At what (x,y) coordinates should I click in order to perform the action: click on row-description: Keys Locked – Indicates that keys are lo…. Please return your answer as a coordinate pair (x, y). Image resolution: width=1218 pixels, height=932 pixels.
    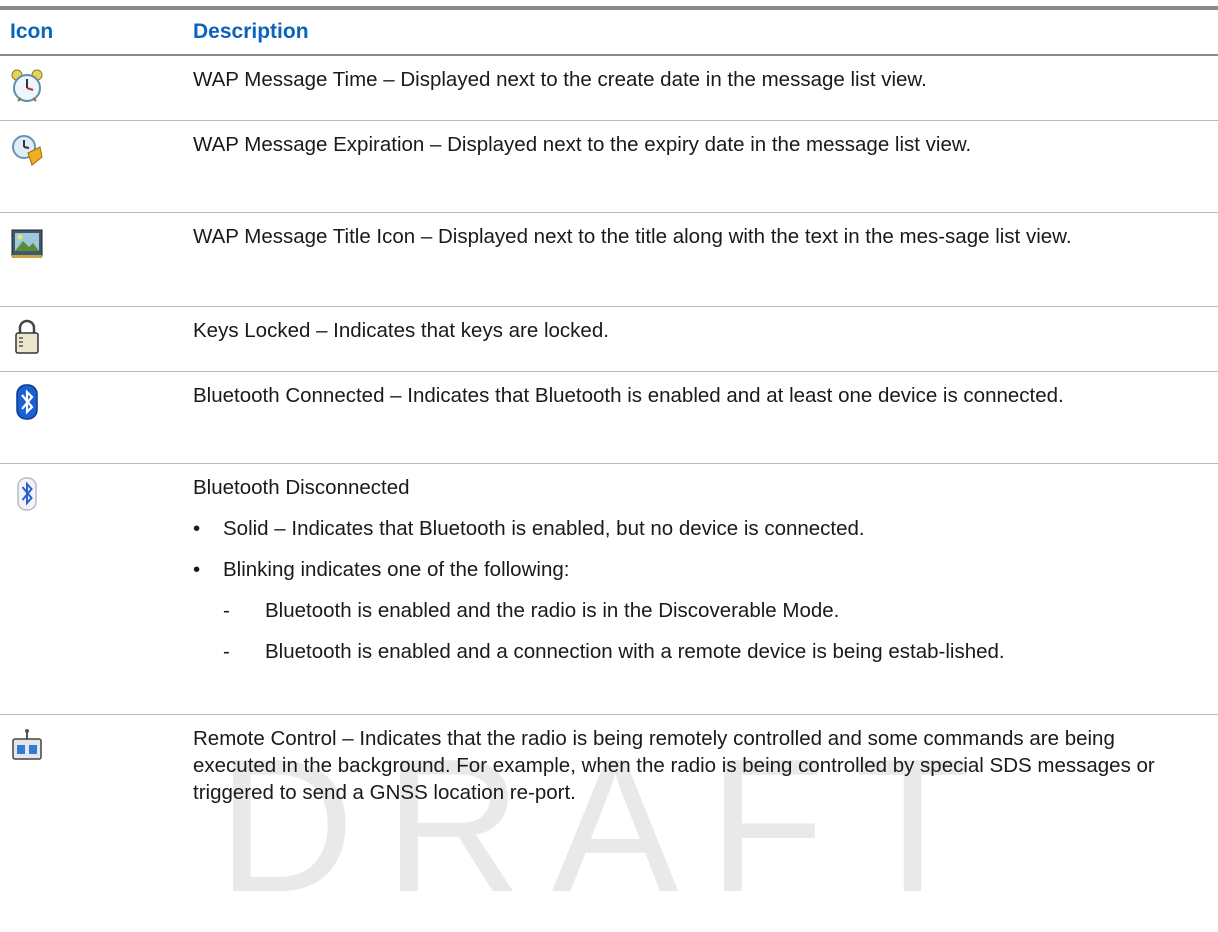
    Looking at the image, I should click on (401, 330).